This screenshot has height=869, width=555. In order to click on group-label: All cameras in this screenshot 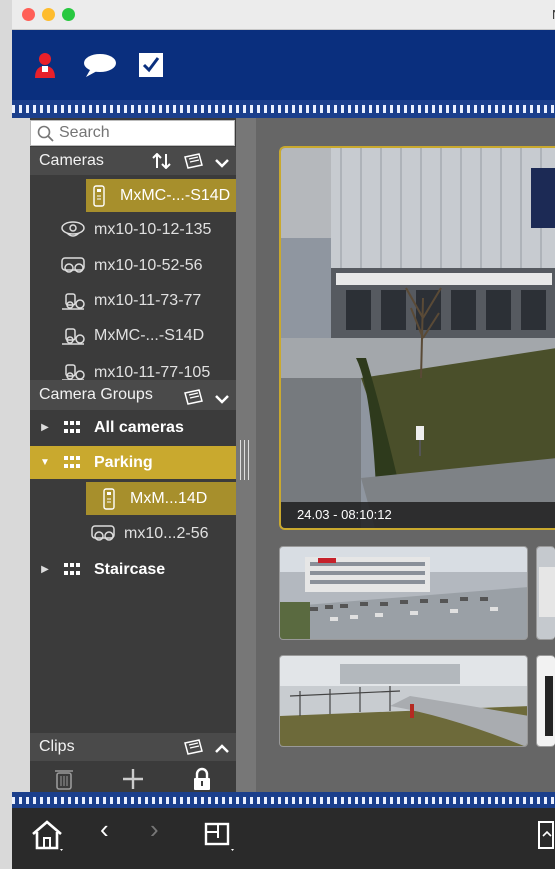, I will do `click(139, 427)`.